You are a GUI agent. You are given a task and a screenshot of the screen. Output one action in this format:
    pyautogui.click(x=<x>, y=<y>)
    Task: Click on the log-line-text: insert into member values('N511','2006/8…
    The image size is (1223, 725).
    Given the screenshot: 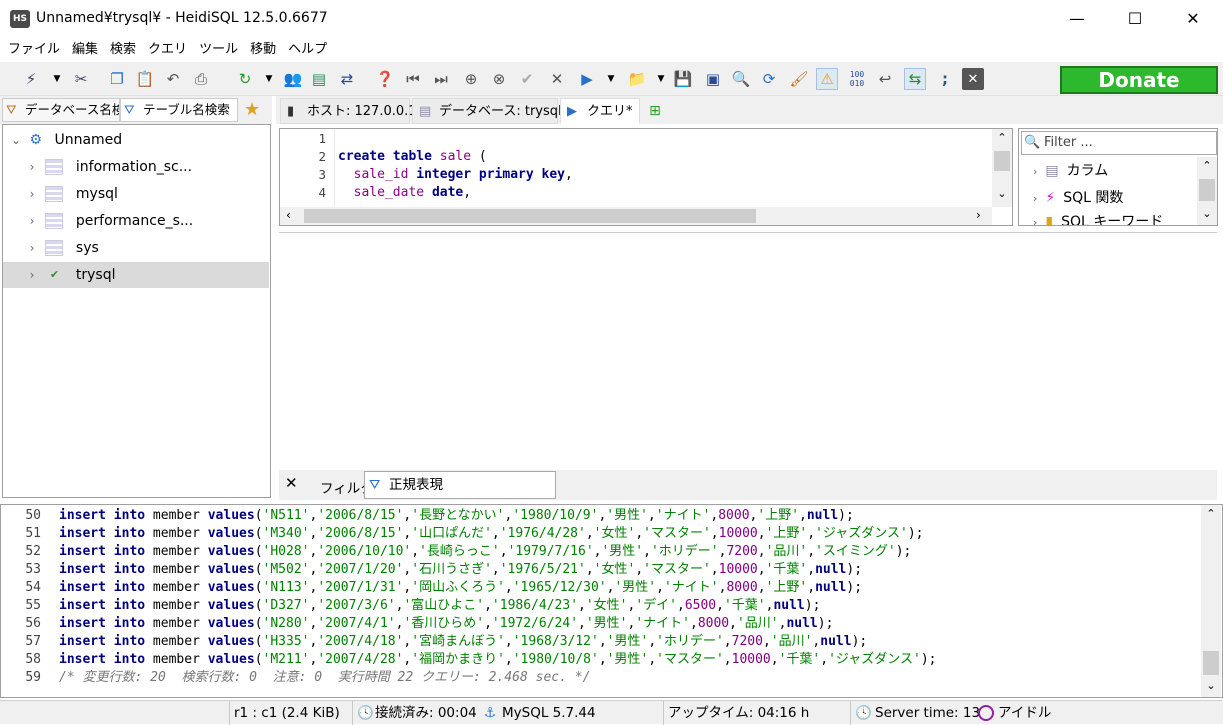 What is the action you would take?
    pyautogui.click(x=456, y=515)
    